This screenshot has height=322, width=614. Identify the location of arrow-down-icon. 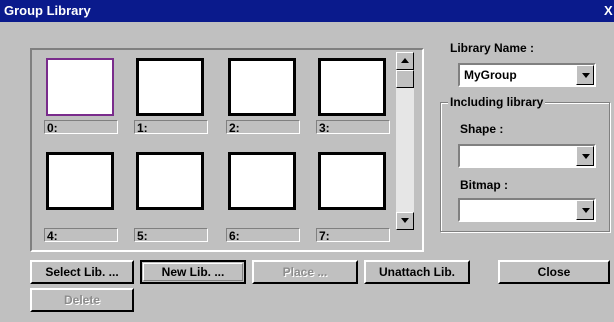
(405, 220).